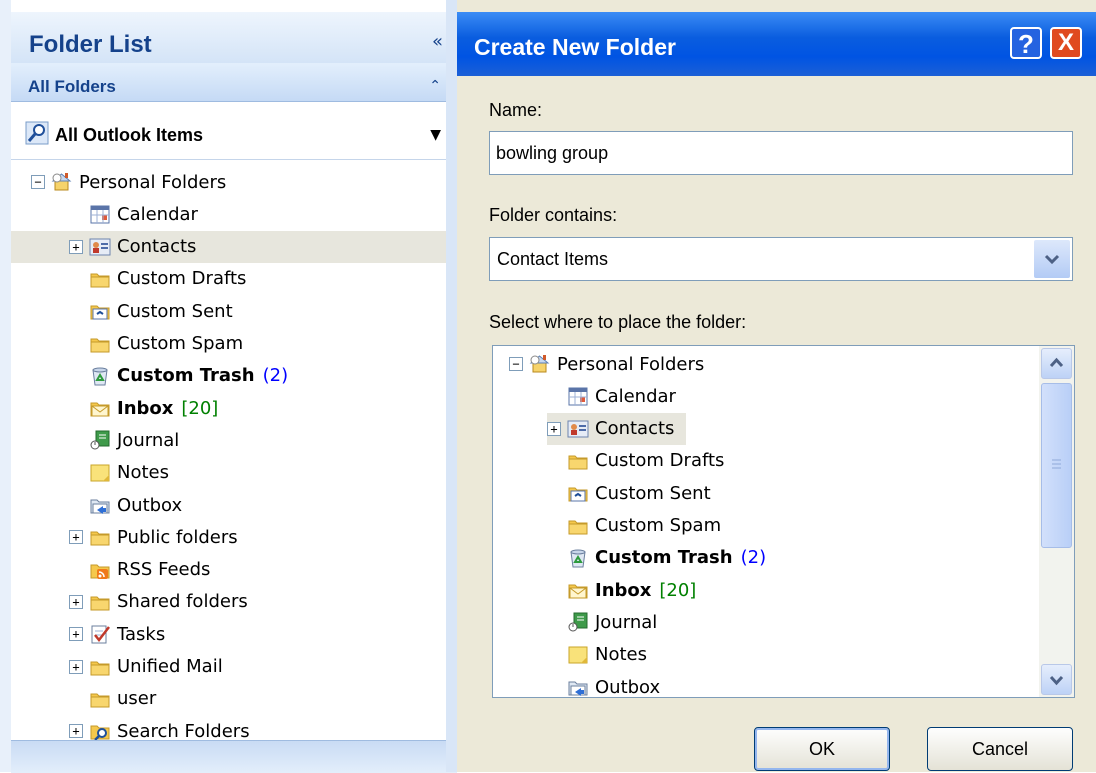 The width and height of the screenshot is (1096, 773). What do you see at coordinates (37, 133) in the screenshot?
I see `search-icon` at bounding box center [37, 133].